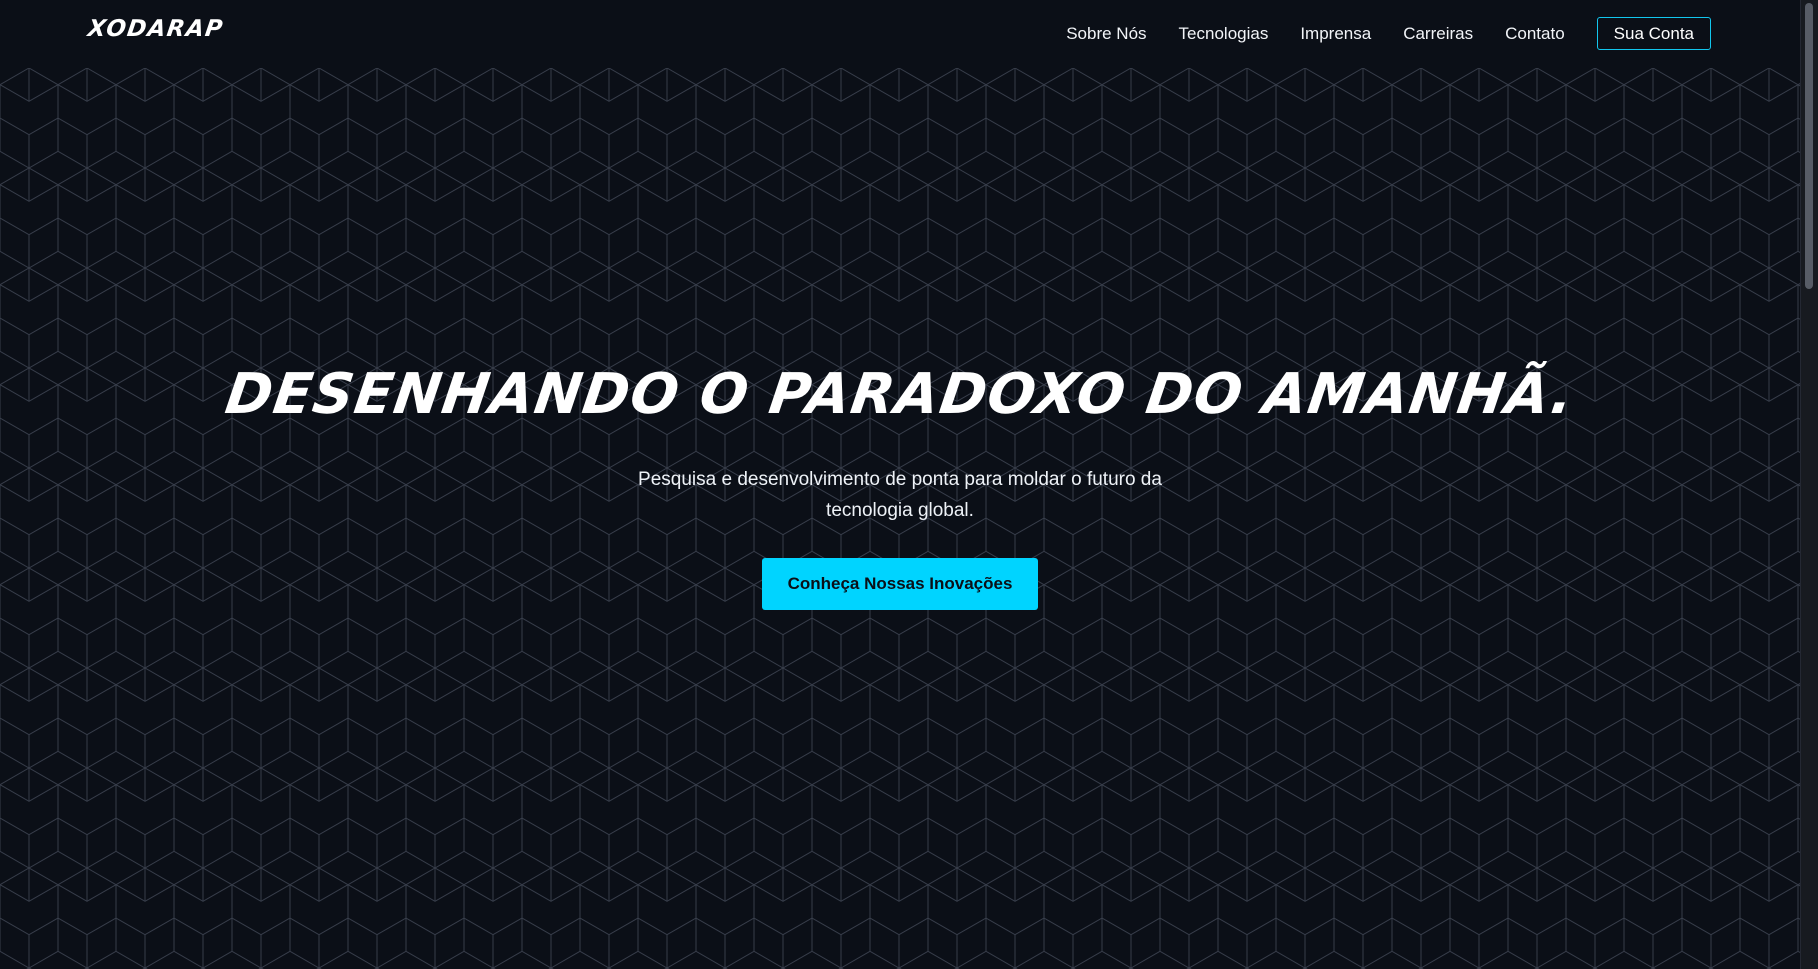  Describe the element at coordinates (1335, 33) in the screenshot. I see `nav-link-imprensa: Imprensa` at that location.